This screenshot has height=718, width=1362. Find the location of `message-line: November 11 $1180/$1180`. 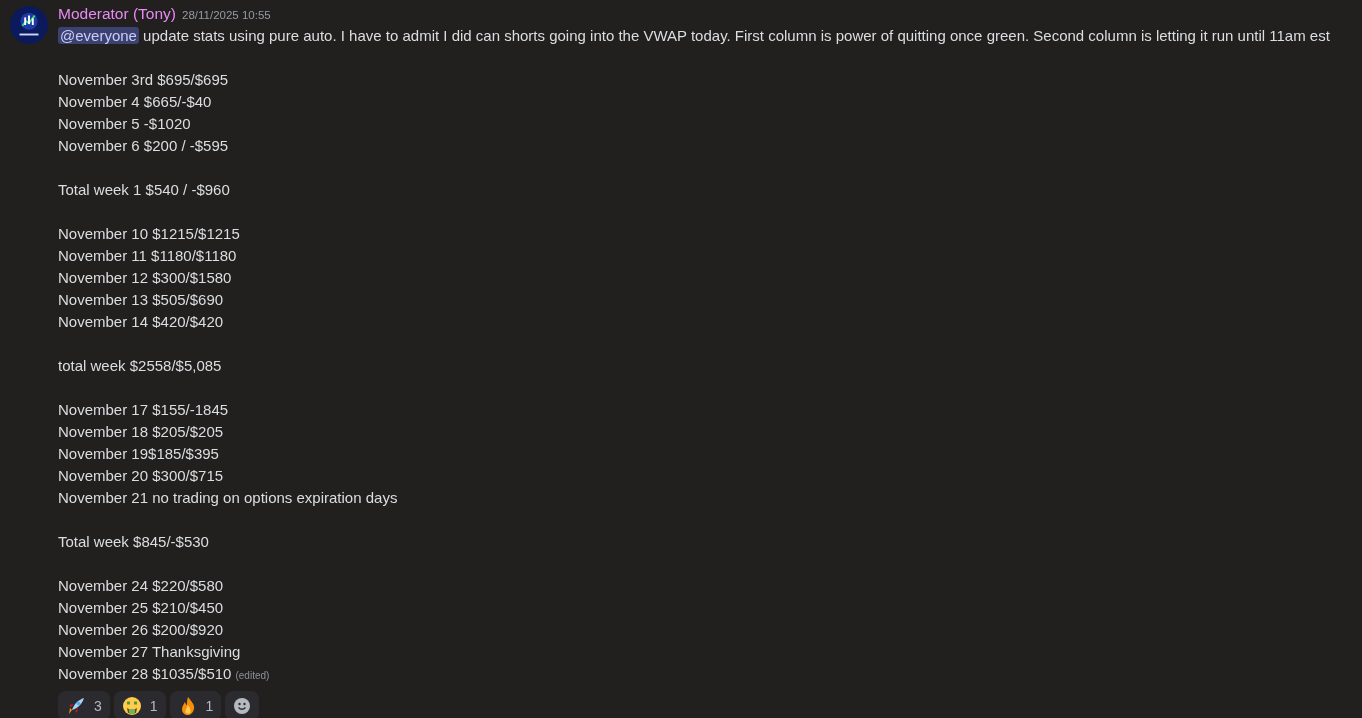

message-line: November 11 $1180/$1180 is located at coordinates (147, 256).